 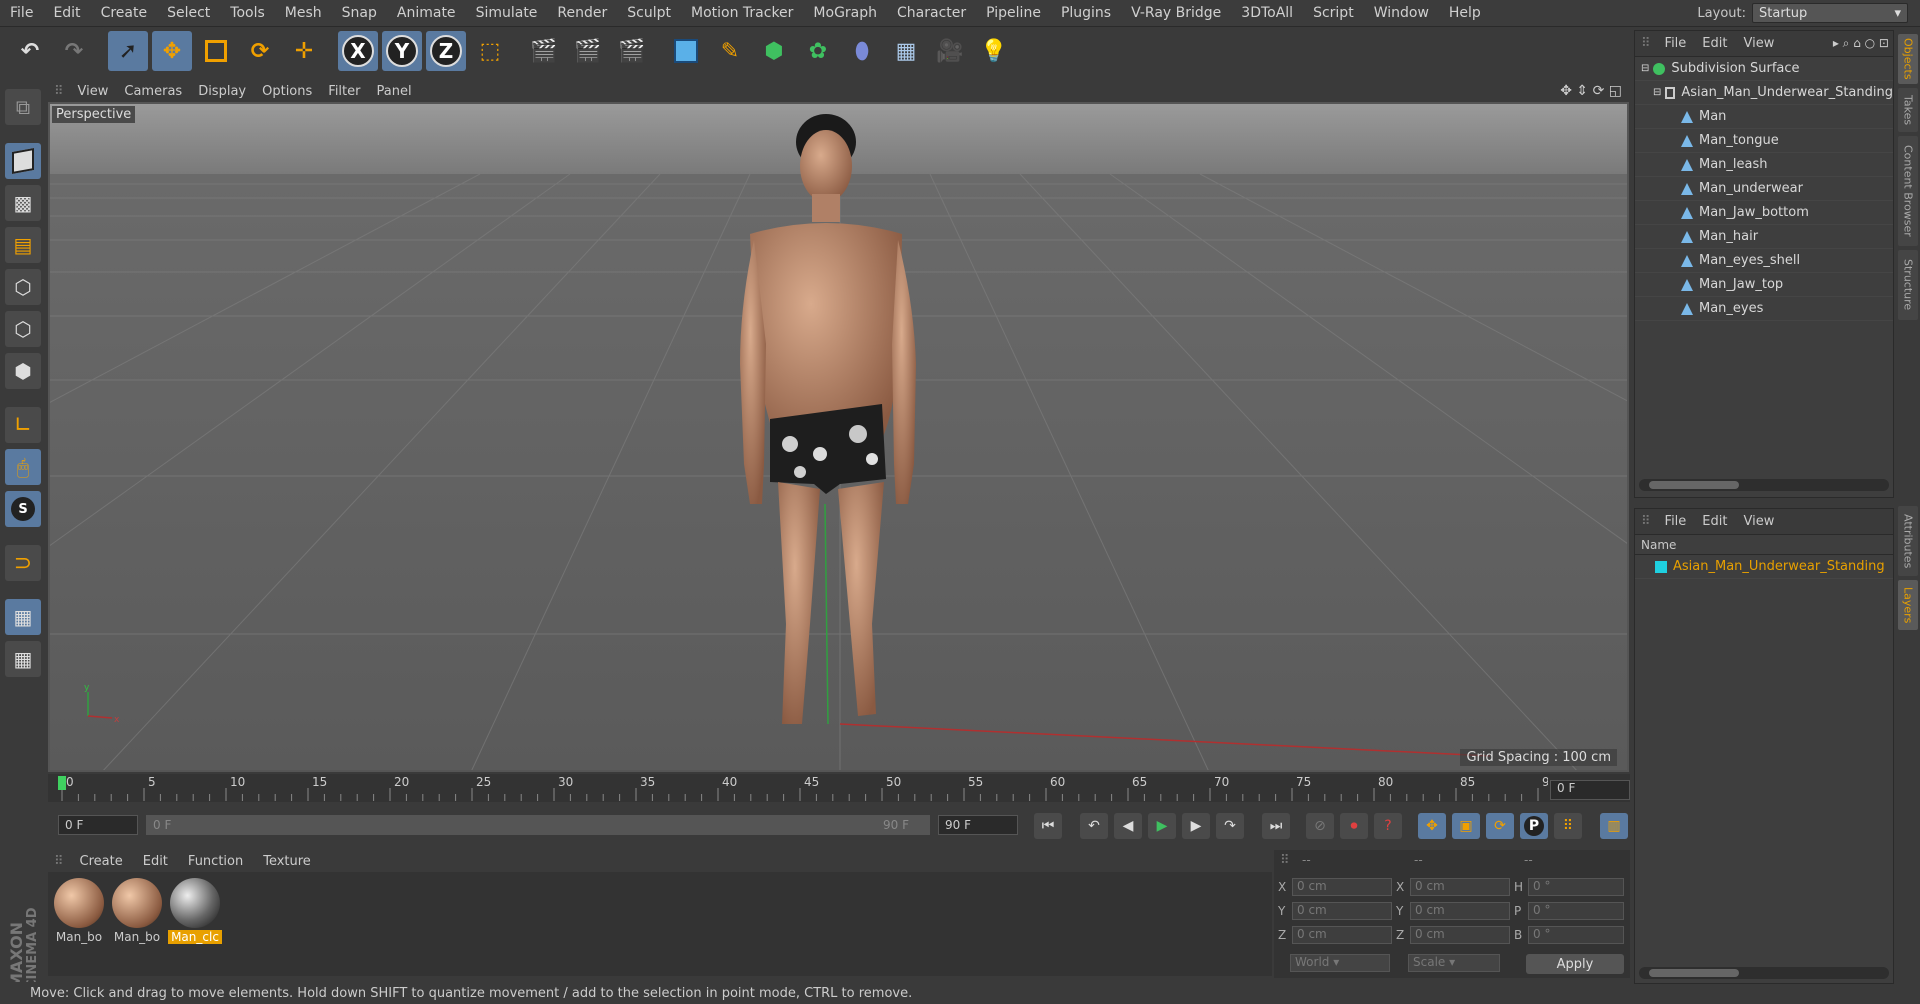 I want to click on rotate-button: ⟳, so click(x=260, y=51).